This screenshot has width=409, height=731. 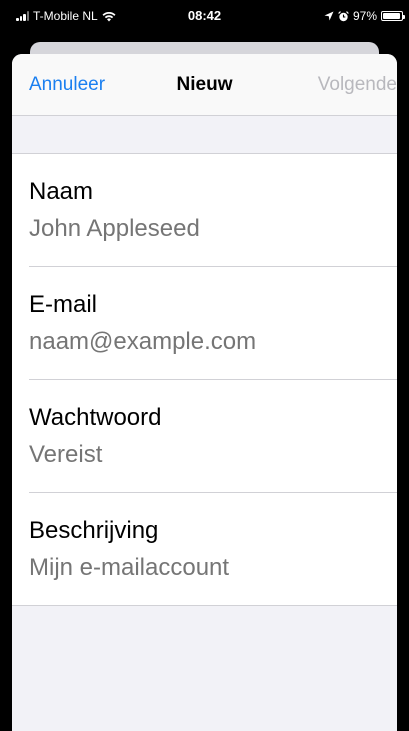 What do you see at coordinates (61, 191) in the screenshot?
I see `name-label: Naam` at bounding box center [61, 191].